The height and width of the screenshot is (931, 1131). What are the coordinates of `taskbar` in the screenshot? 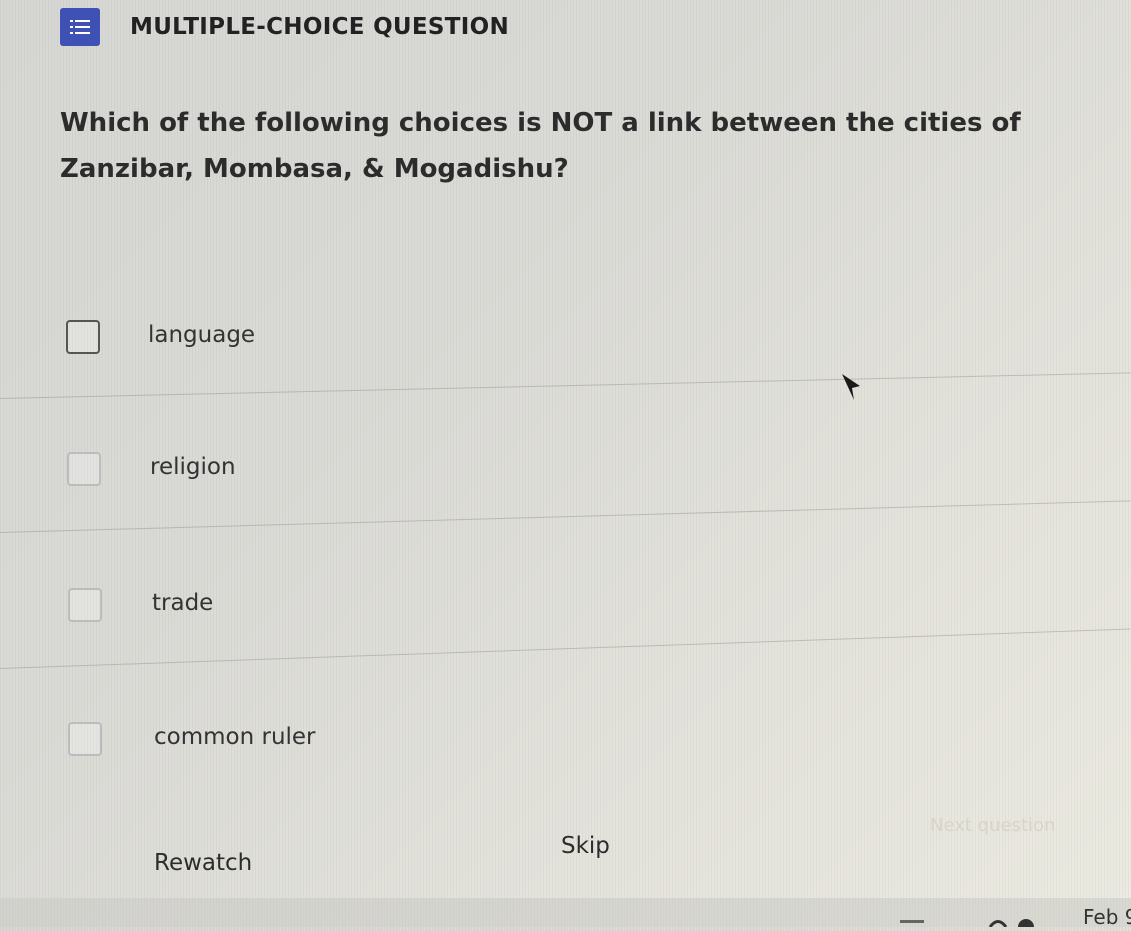 It's located at (565, 914).